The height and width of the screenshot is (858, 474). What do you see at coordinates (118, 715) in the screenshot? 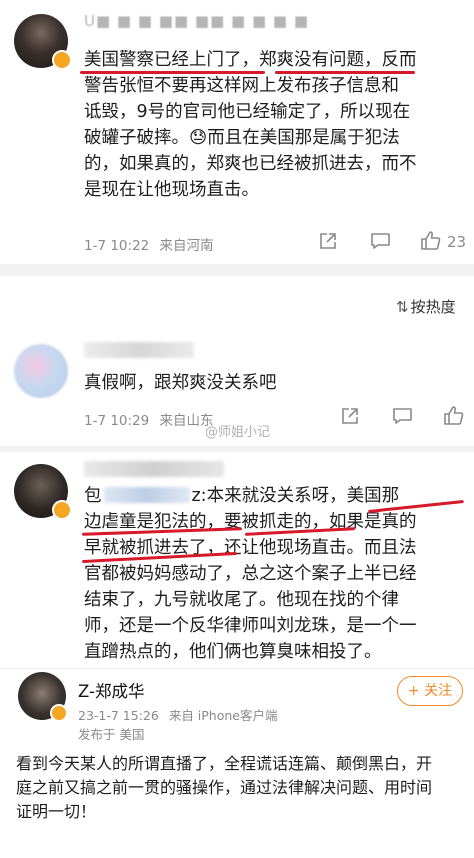
I see `post-time: 23-1-7 15:26` at bounding box center [118, 715].